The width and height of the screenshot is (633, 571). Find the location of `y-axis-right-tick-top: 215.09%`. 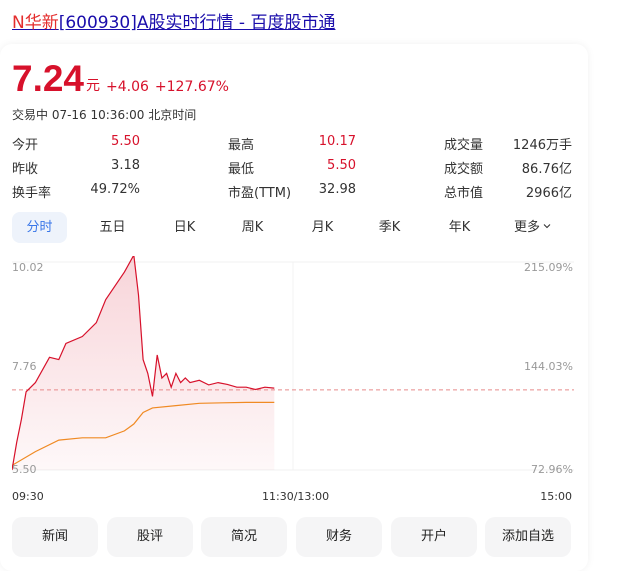

y-axis-right-tick-top: 215.09% is located at coordinates (548, 267).